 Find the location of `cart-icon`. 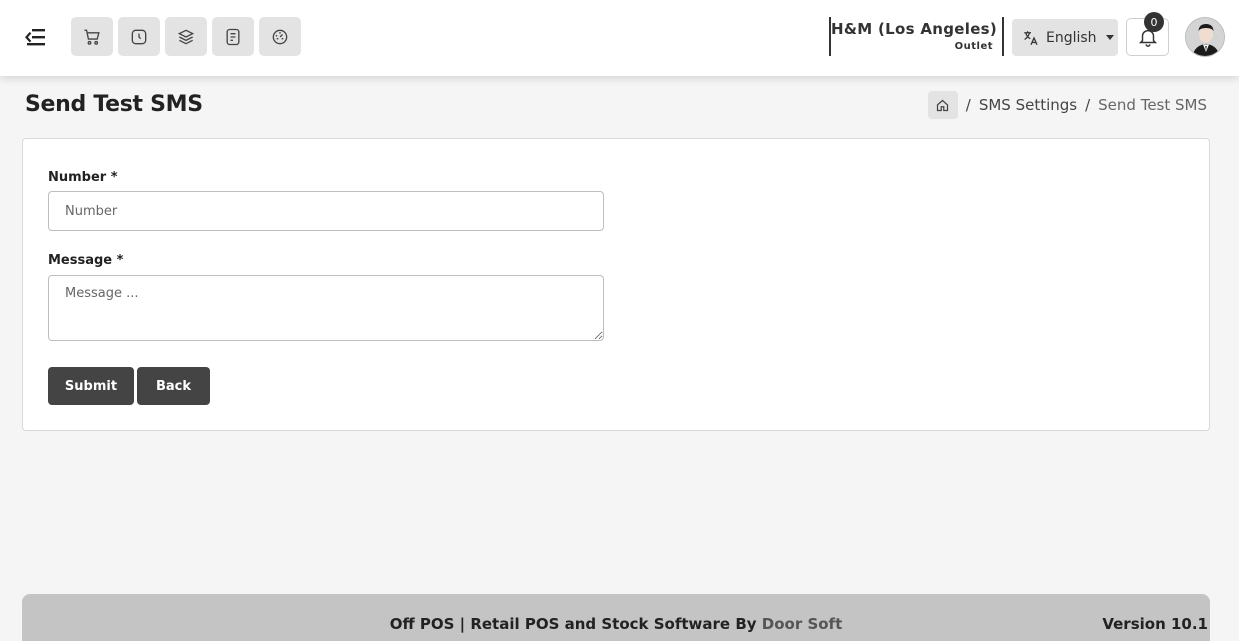

cart-icon is located at coordinates (92, 36).